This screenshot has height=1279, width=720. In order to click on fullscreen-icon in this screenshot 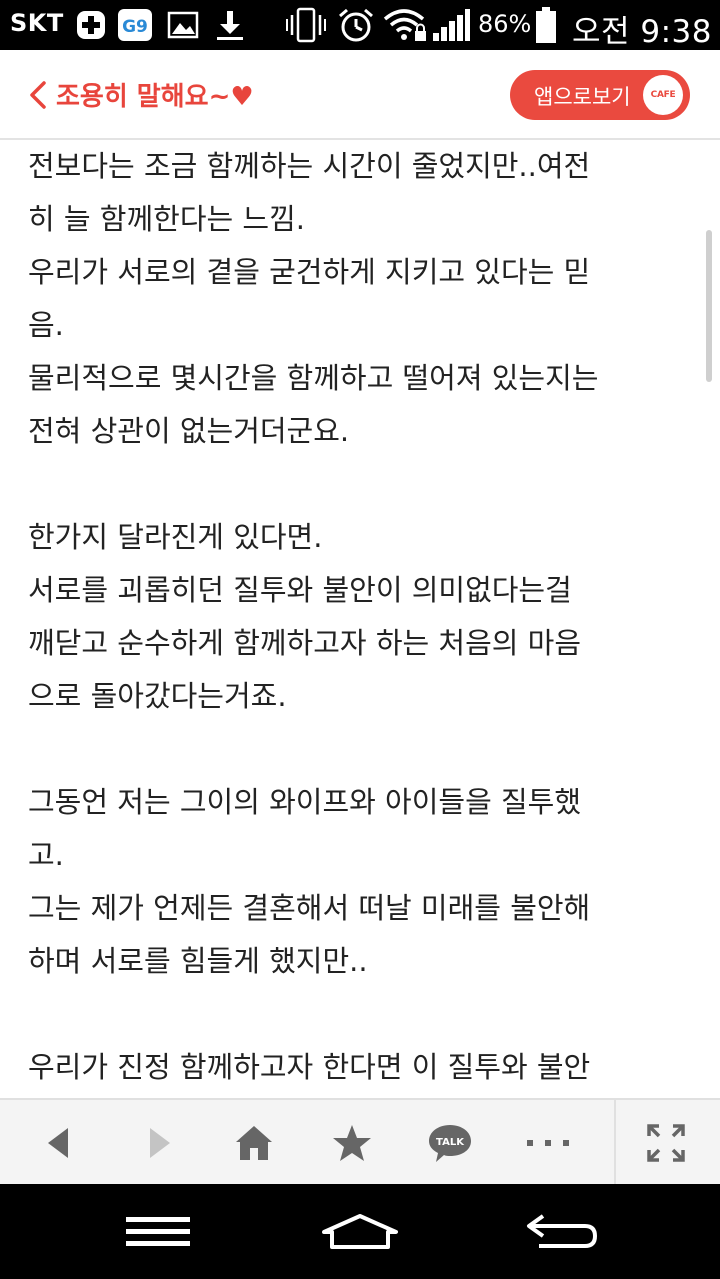, I will do `click(666, 1143)`.